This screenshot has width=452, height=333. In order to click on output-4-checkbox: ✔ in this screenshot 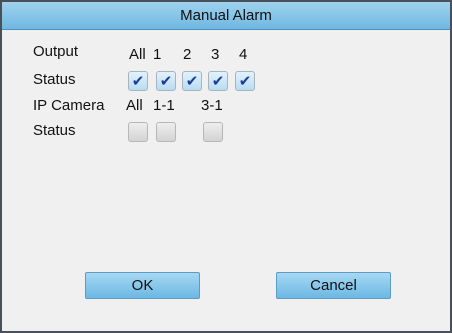, I will do `click(245, 81)`.